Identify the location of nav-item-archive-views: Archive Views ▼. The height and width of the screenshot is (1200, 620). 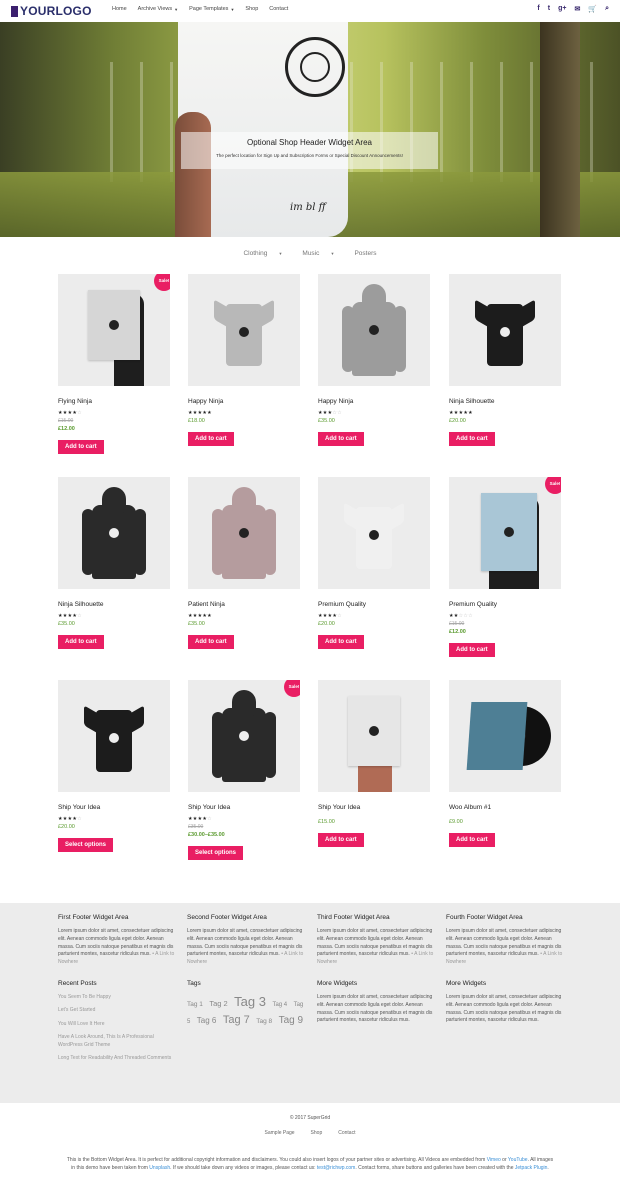
(158, 9).